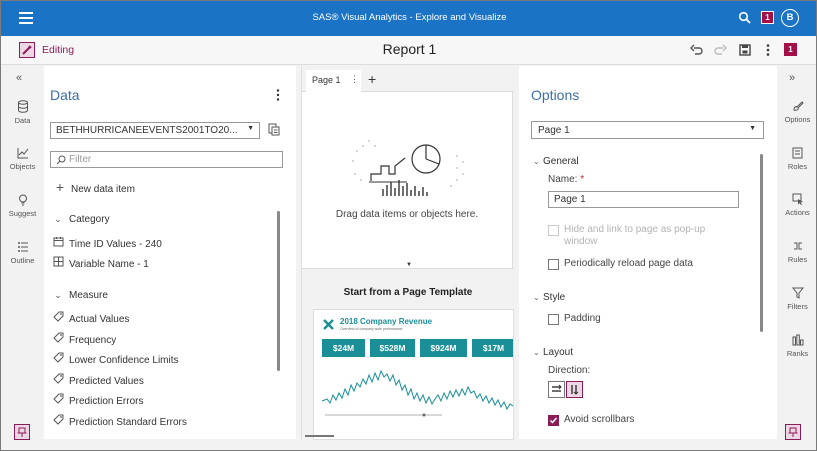 The image size is (817, 451). What do you see at coordinates (22, 432) in the screenshot?
I see `pin-left-icon` at bounding box center [22, 432].